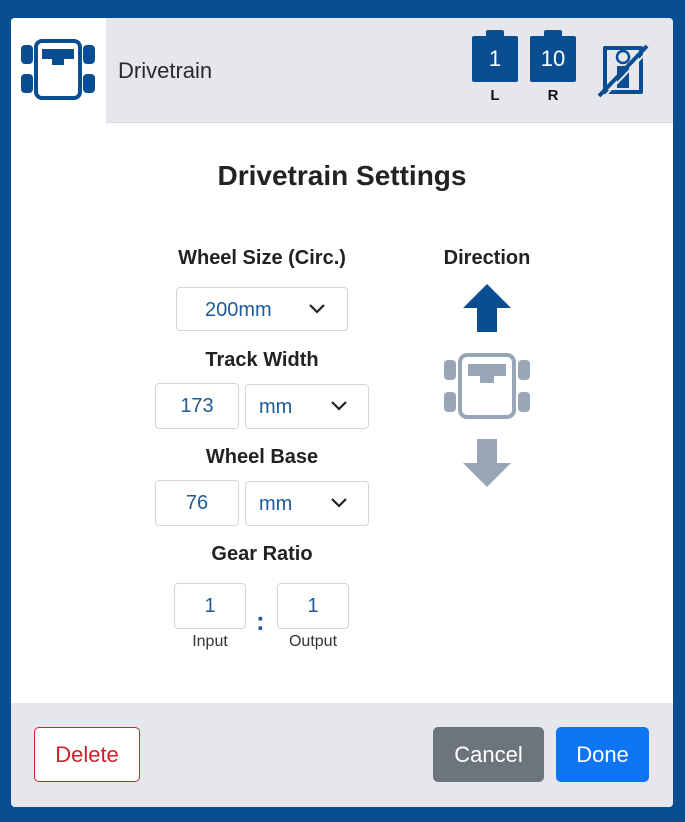 The height and width of the screenshot is (822, 685). Describe the element at coordinates (238, 310) in the screenshot. I see `wheel-size-value: 200mm` at that location.